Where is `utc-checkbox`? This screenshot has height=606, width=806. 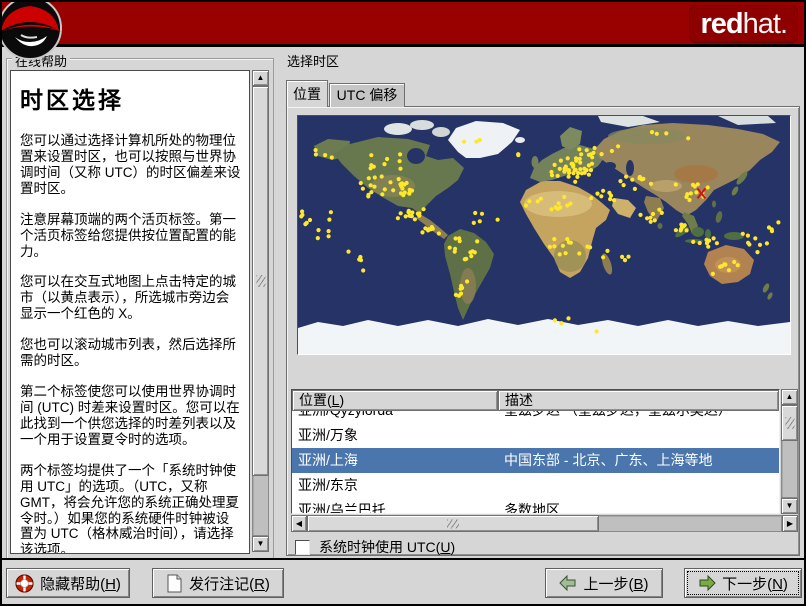 utc-checkbox is located at coordinates (302, 547).